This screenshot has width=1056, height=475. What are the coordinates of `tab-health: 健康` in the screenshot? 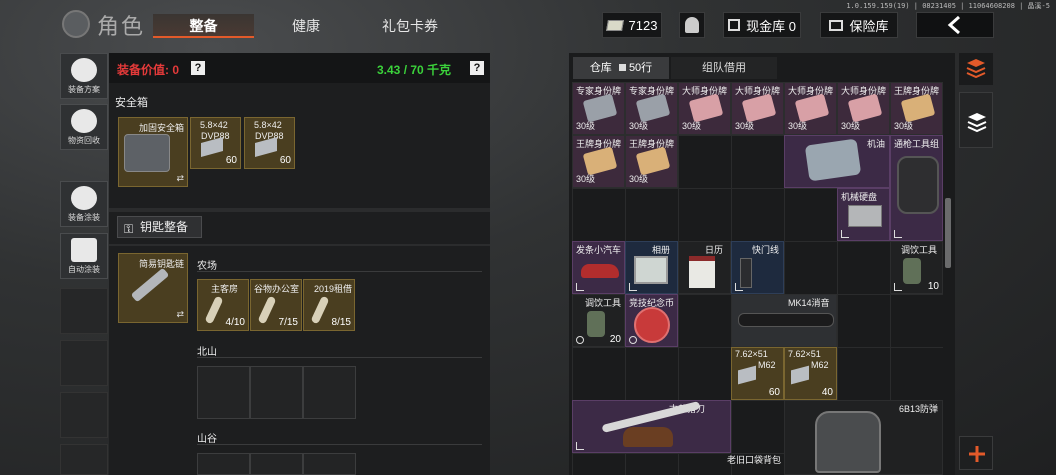 It's located at (306, 26).